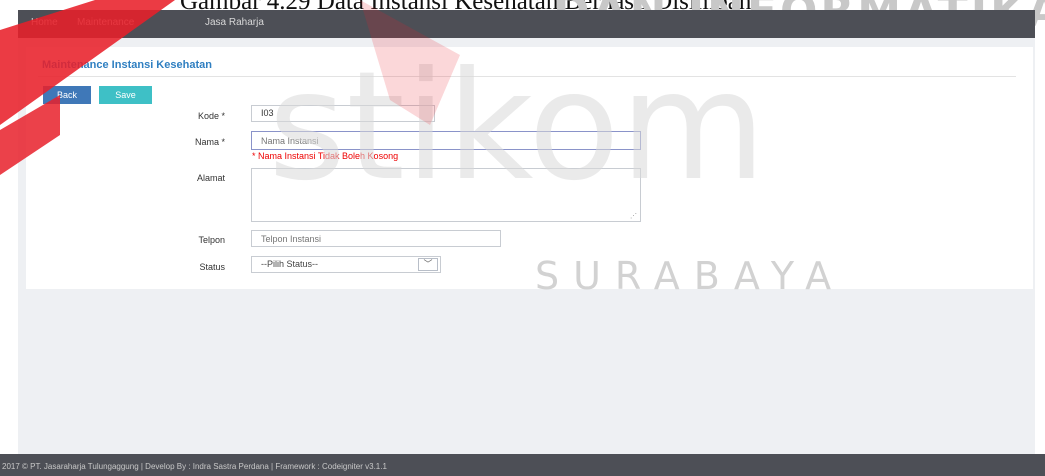 Image resolution: width=1045 pixels, height=476 pixels. I want to click on resize-handle-icon: ⋰, so click(633, 216).